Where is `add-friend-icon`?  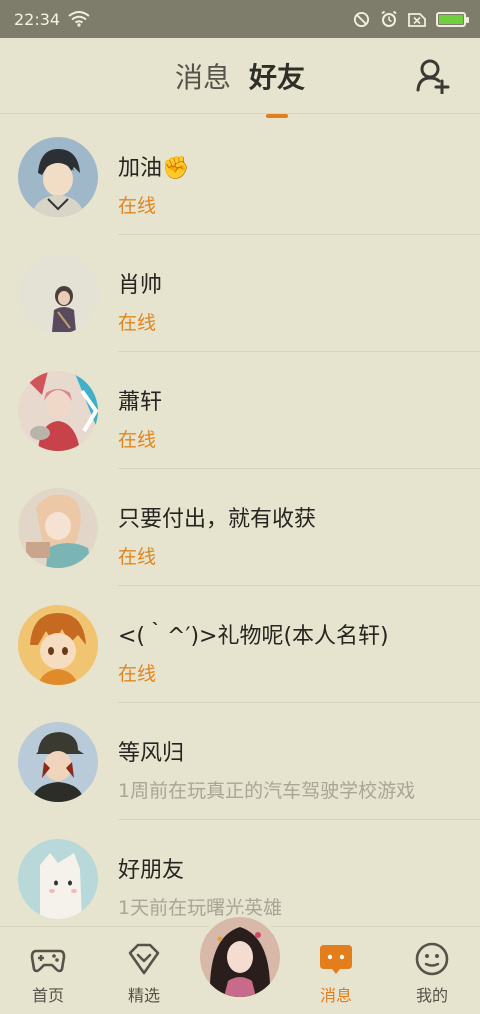
add-friend-icon is located at coordinates (433, 76).